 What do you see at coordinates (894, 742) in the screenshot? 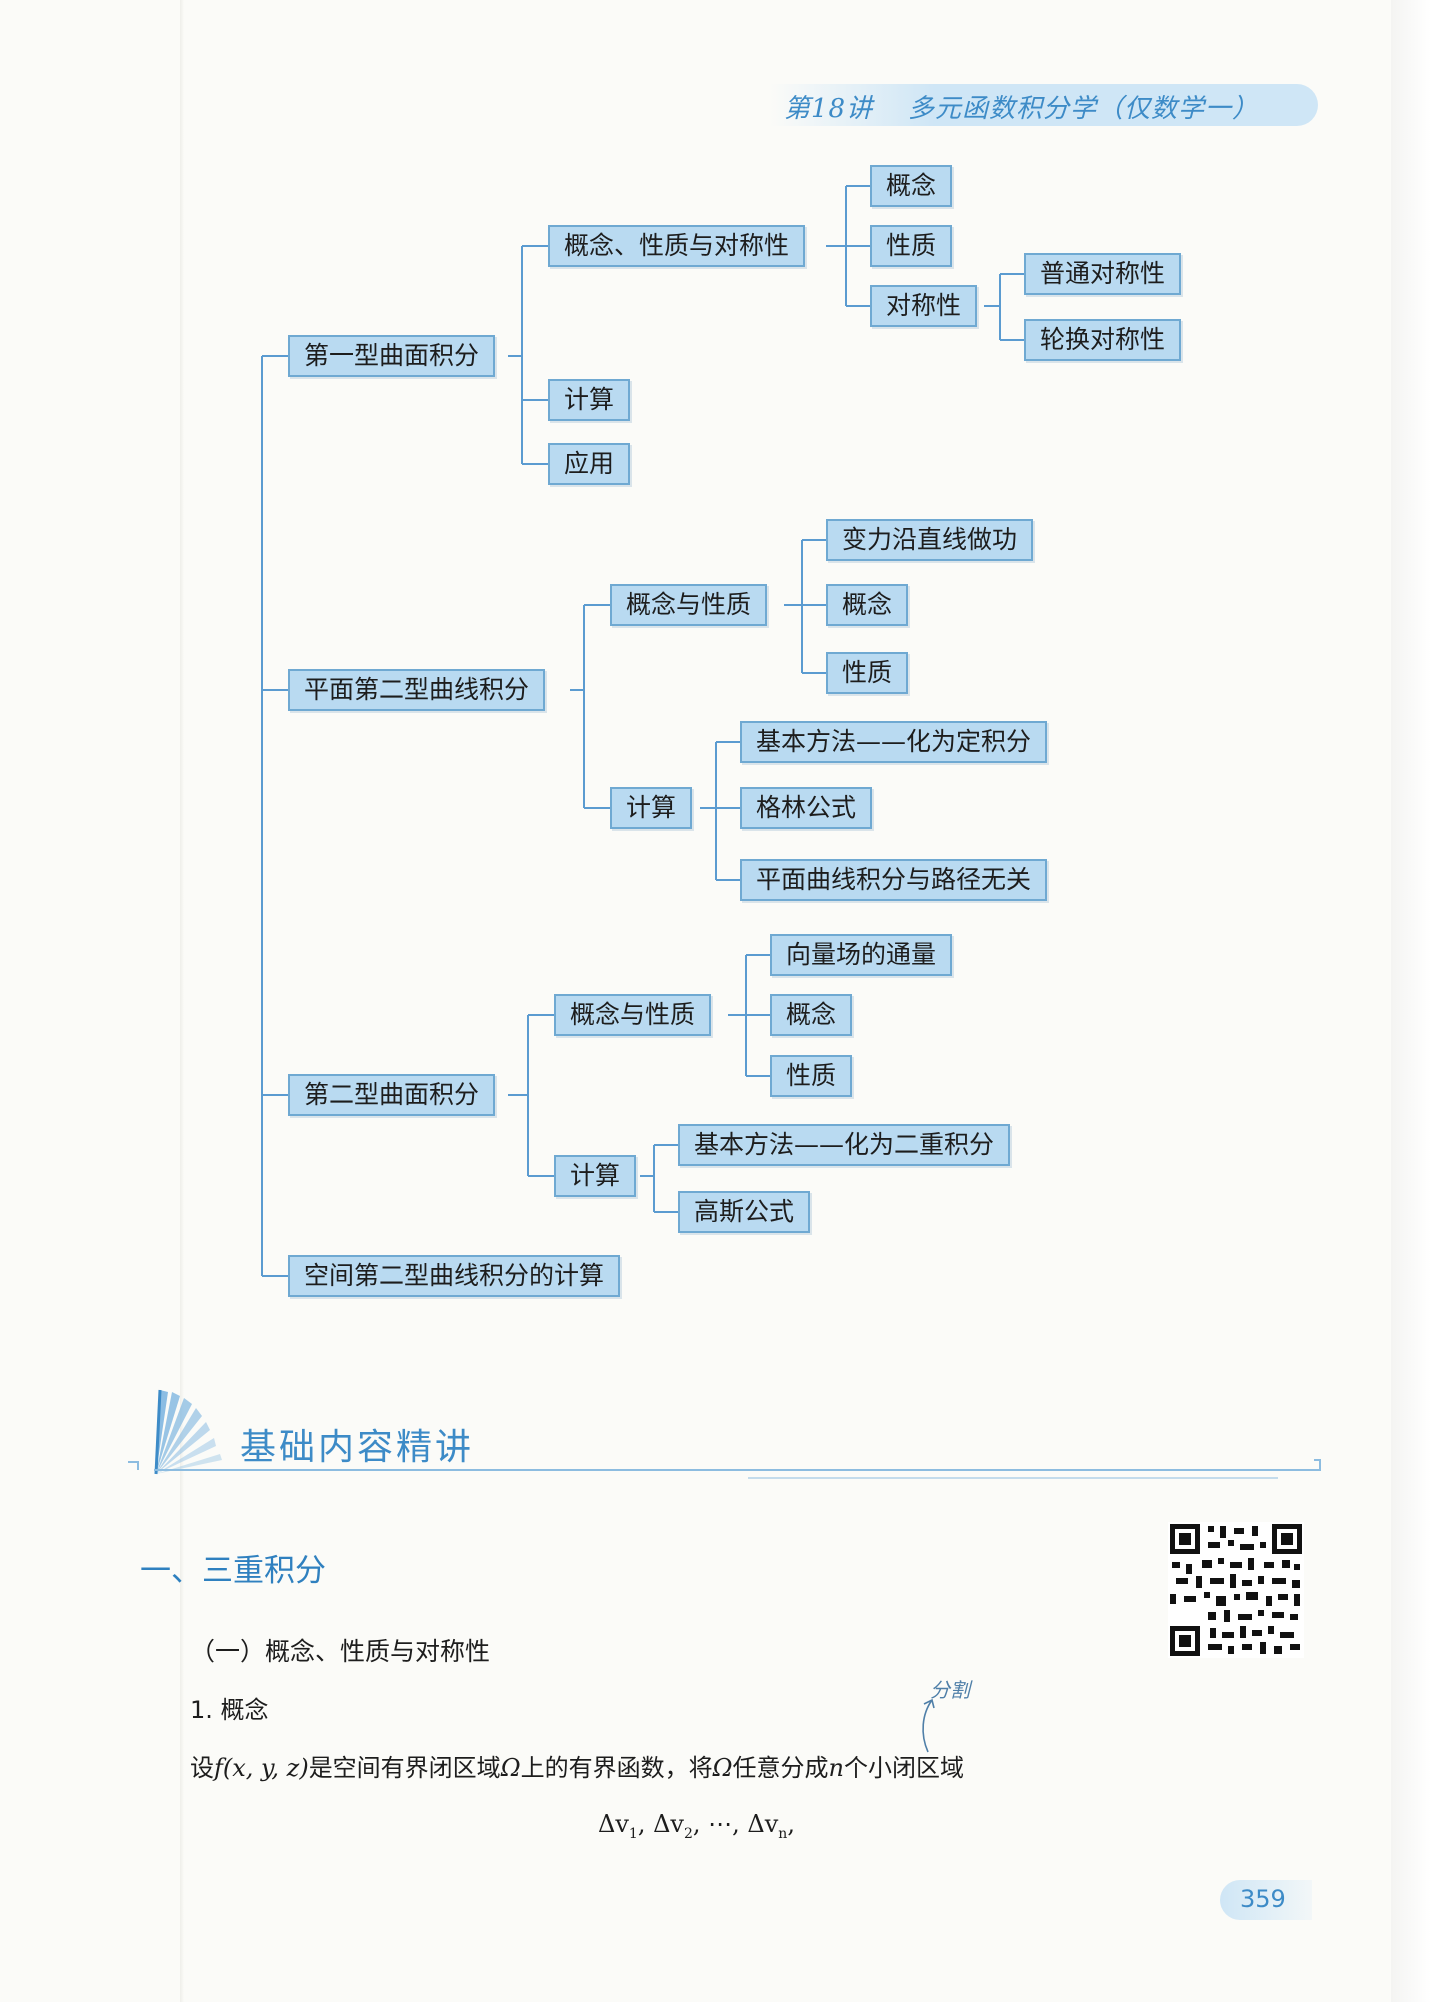
I see `node-basic-method-definite-integral: 基本方法——化为定积分` at bounding box center [894, 742].